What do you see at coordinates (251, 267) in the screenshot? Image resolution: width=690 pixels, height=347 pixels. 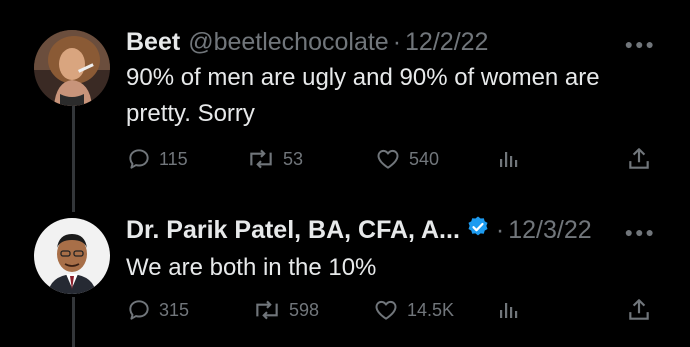 I see `tweet-text: We are both in the 10%` at bounding box center [251, 267].